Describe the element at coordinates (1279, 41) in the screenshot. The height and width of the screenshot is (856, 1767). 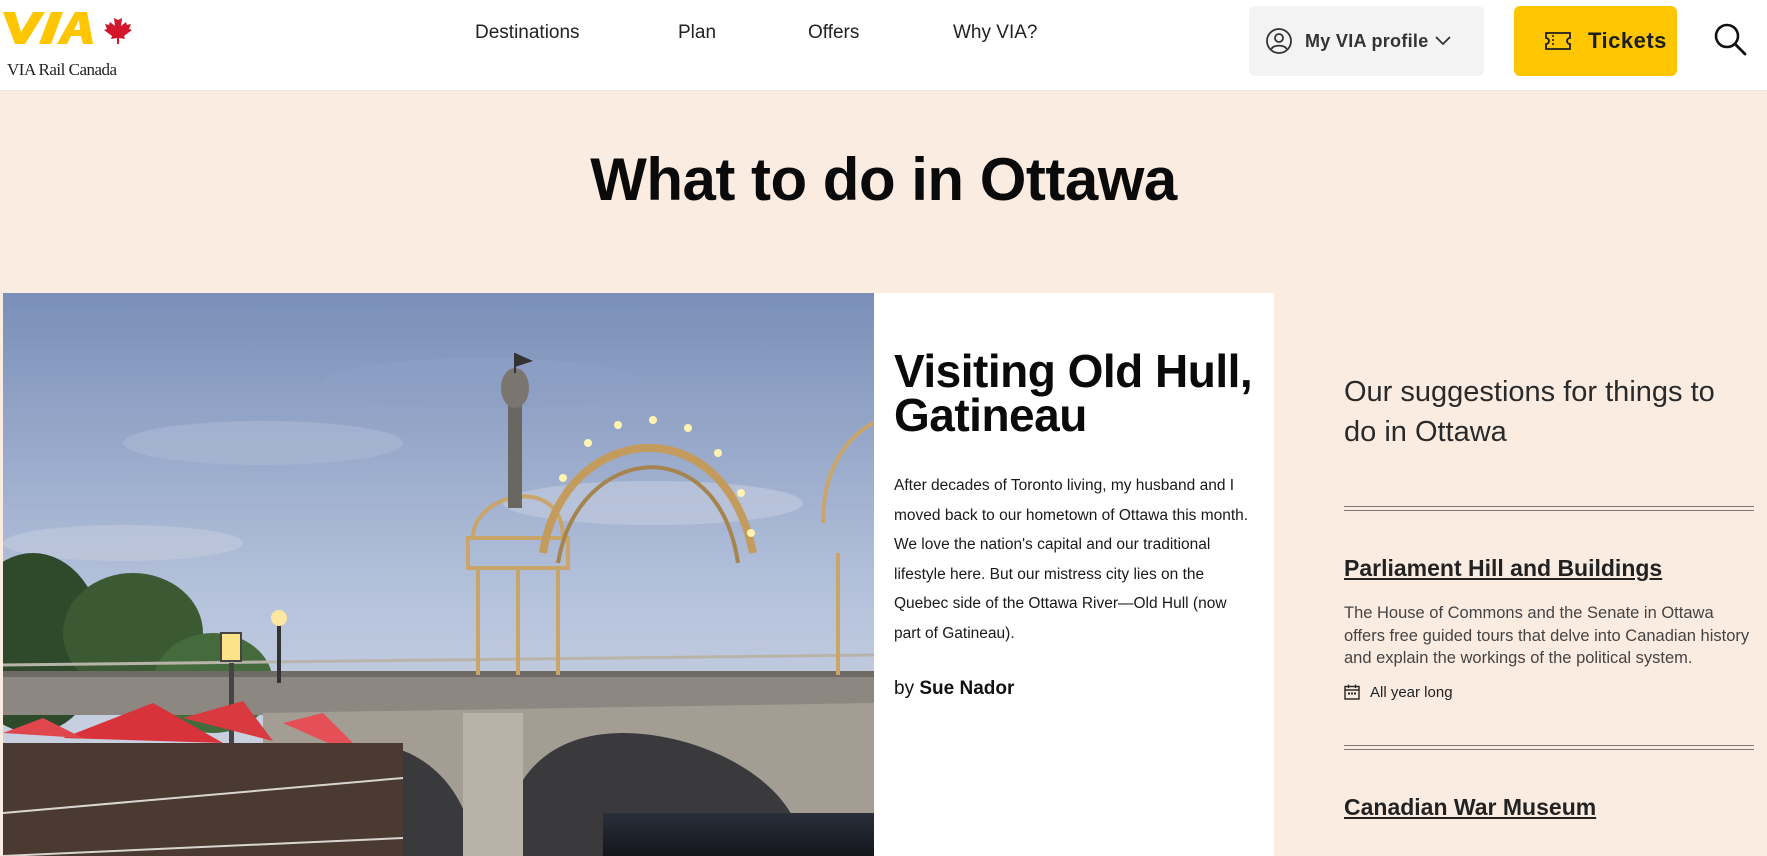
I see `user-icon` at that location.